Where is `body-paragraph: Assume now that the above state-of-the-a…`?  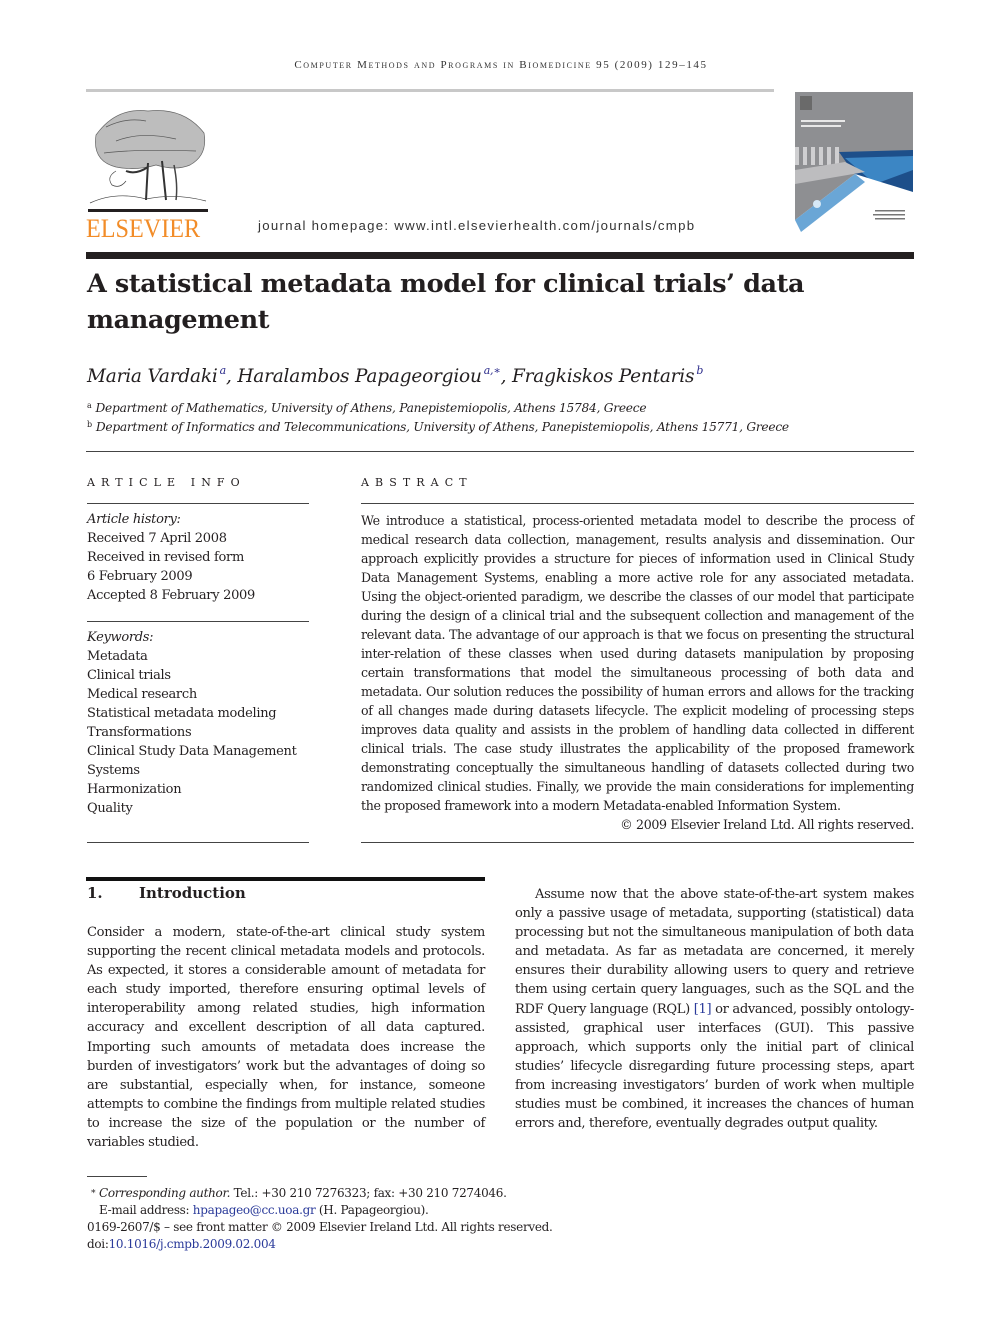
body-paragraph: Assume now that the above state-of-the-a… is located at coordinates (714, 1009).